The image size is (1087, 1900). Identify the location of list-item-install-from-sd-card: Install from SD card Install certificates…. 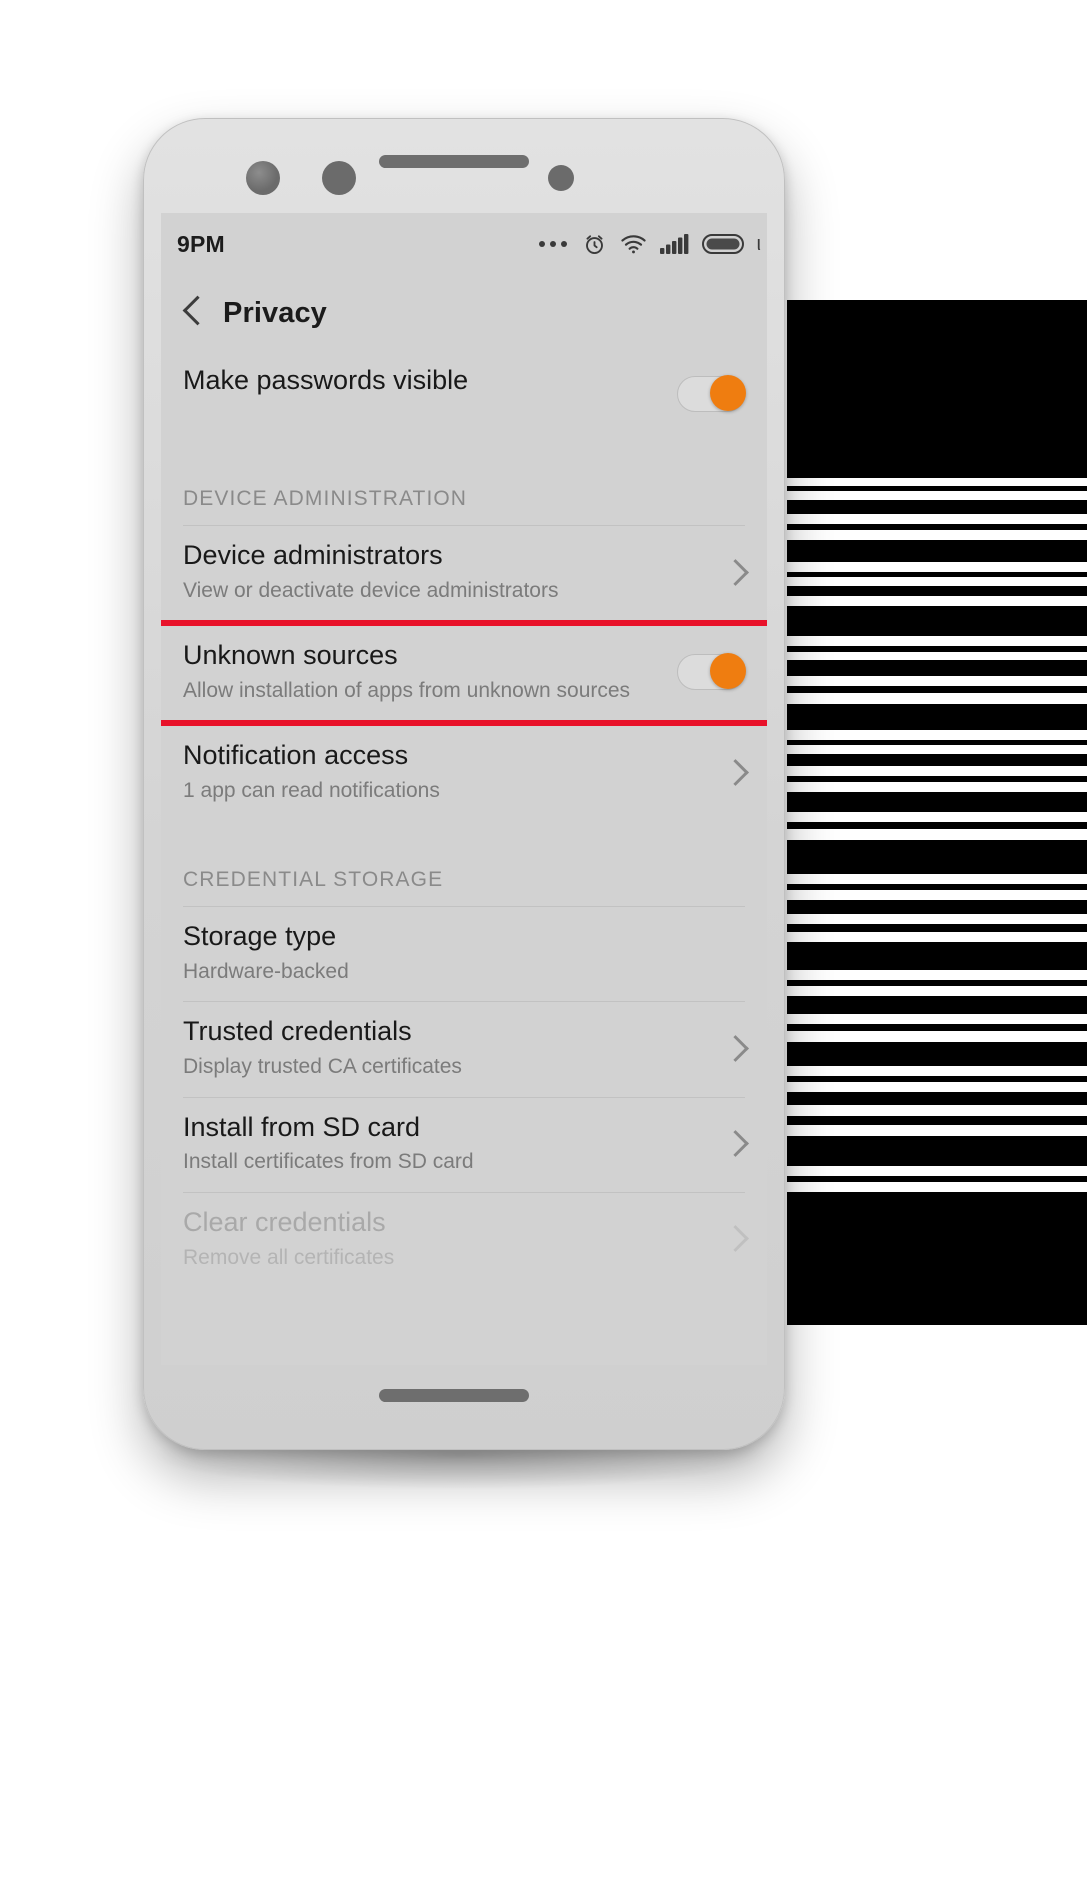
(464, 1145).